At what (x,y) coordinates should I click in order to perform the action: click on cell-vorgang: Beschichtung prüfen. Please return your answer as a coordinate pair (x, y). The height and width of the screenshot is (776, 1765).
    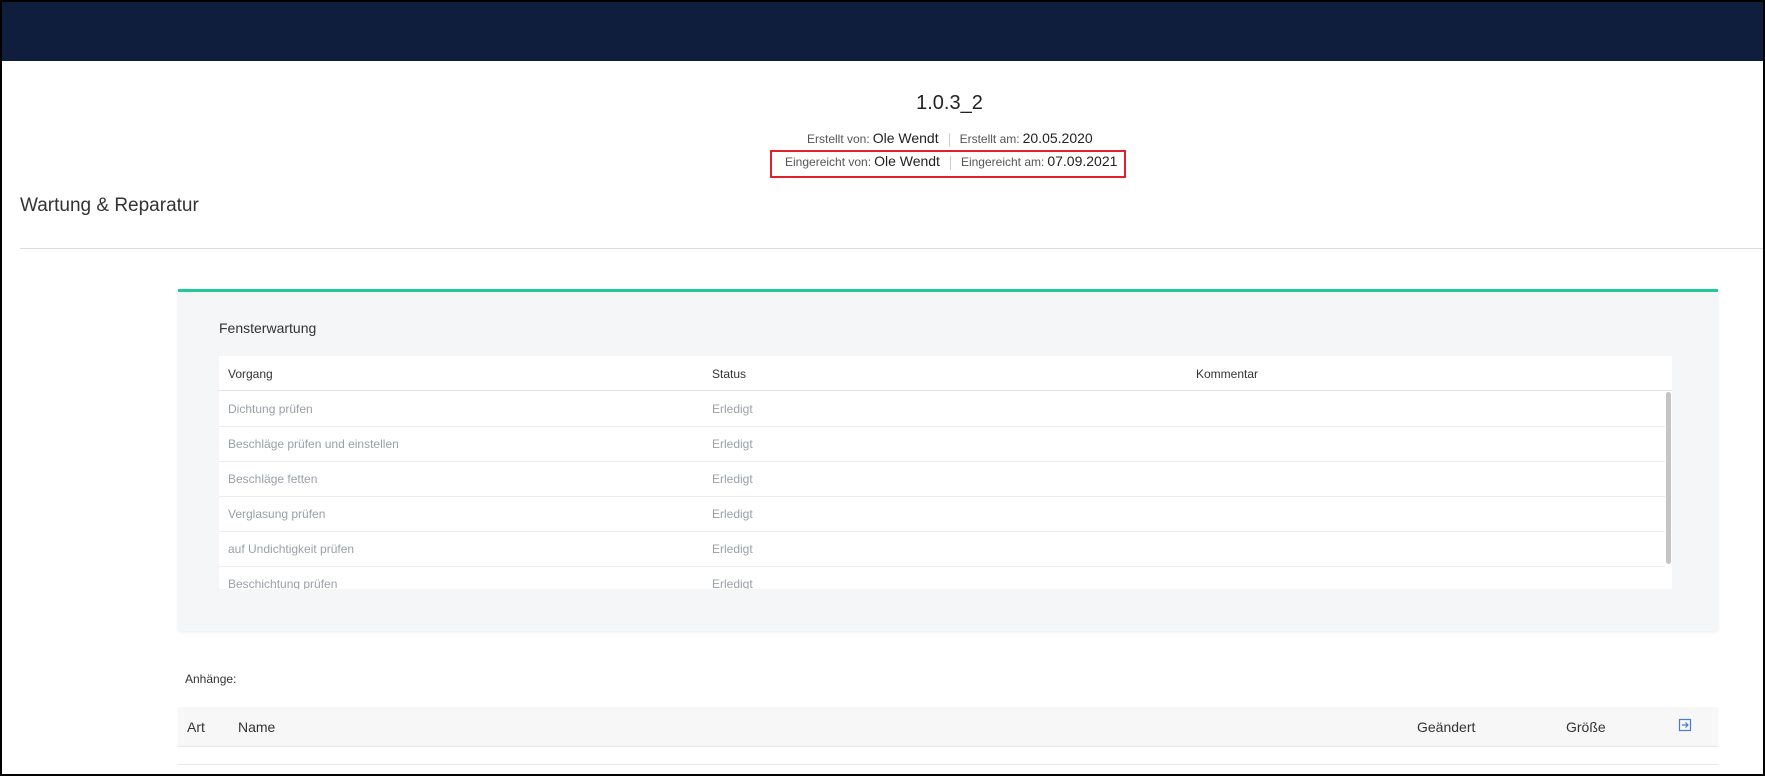
    Looking at the image, I should click on (283, 583).